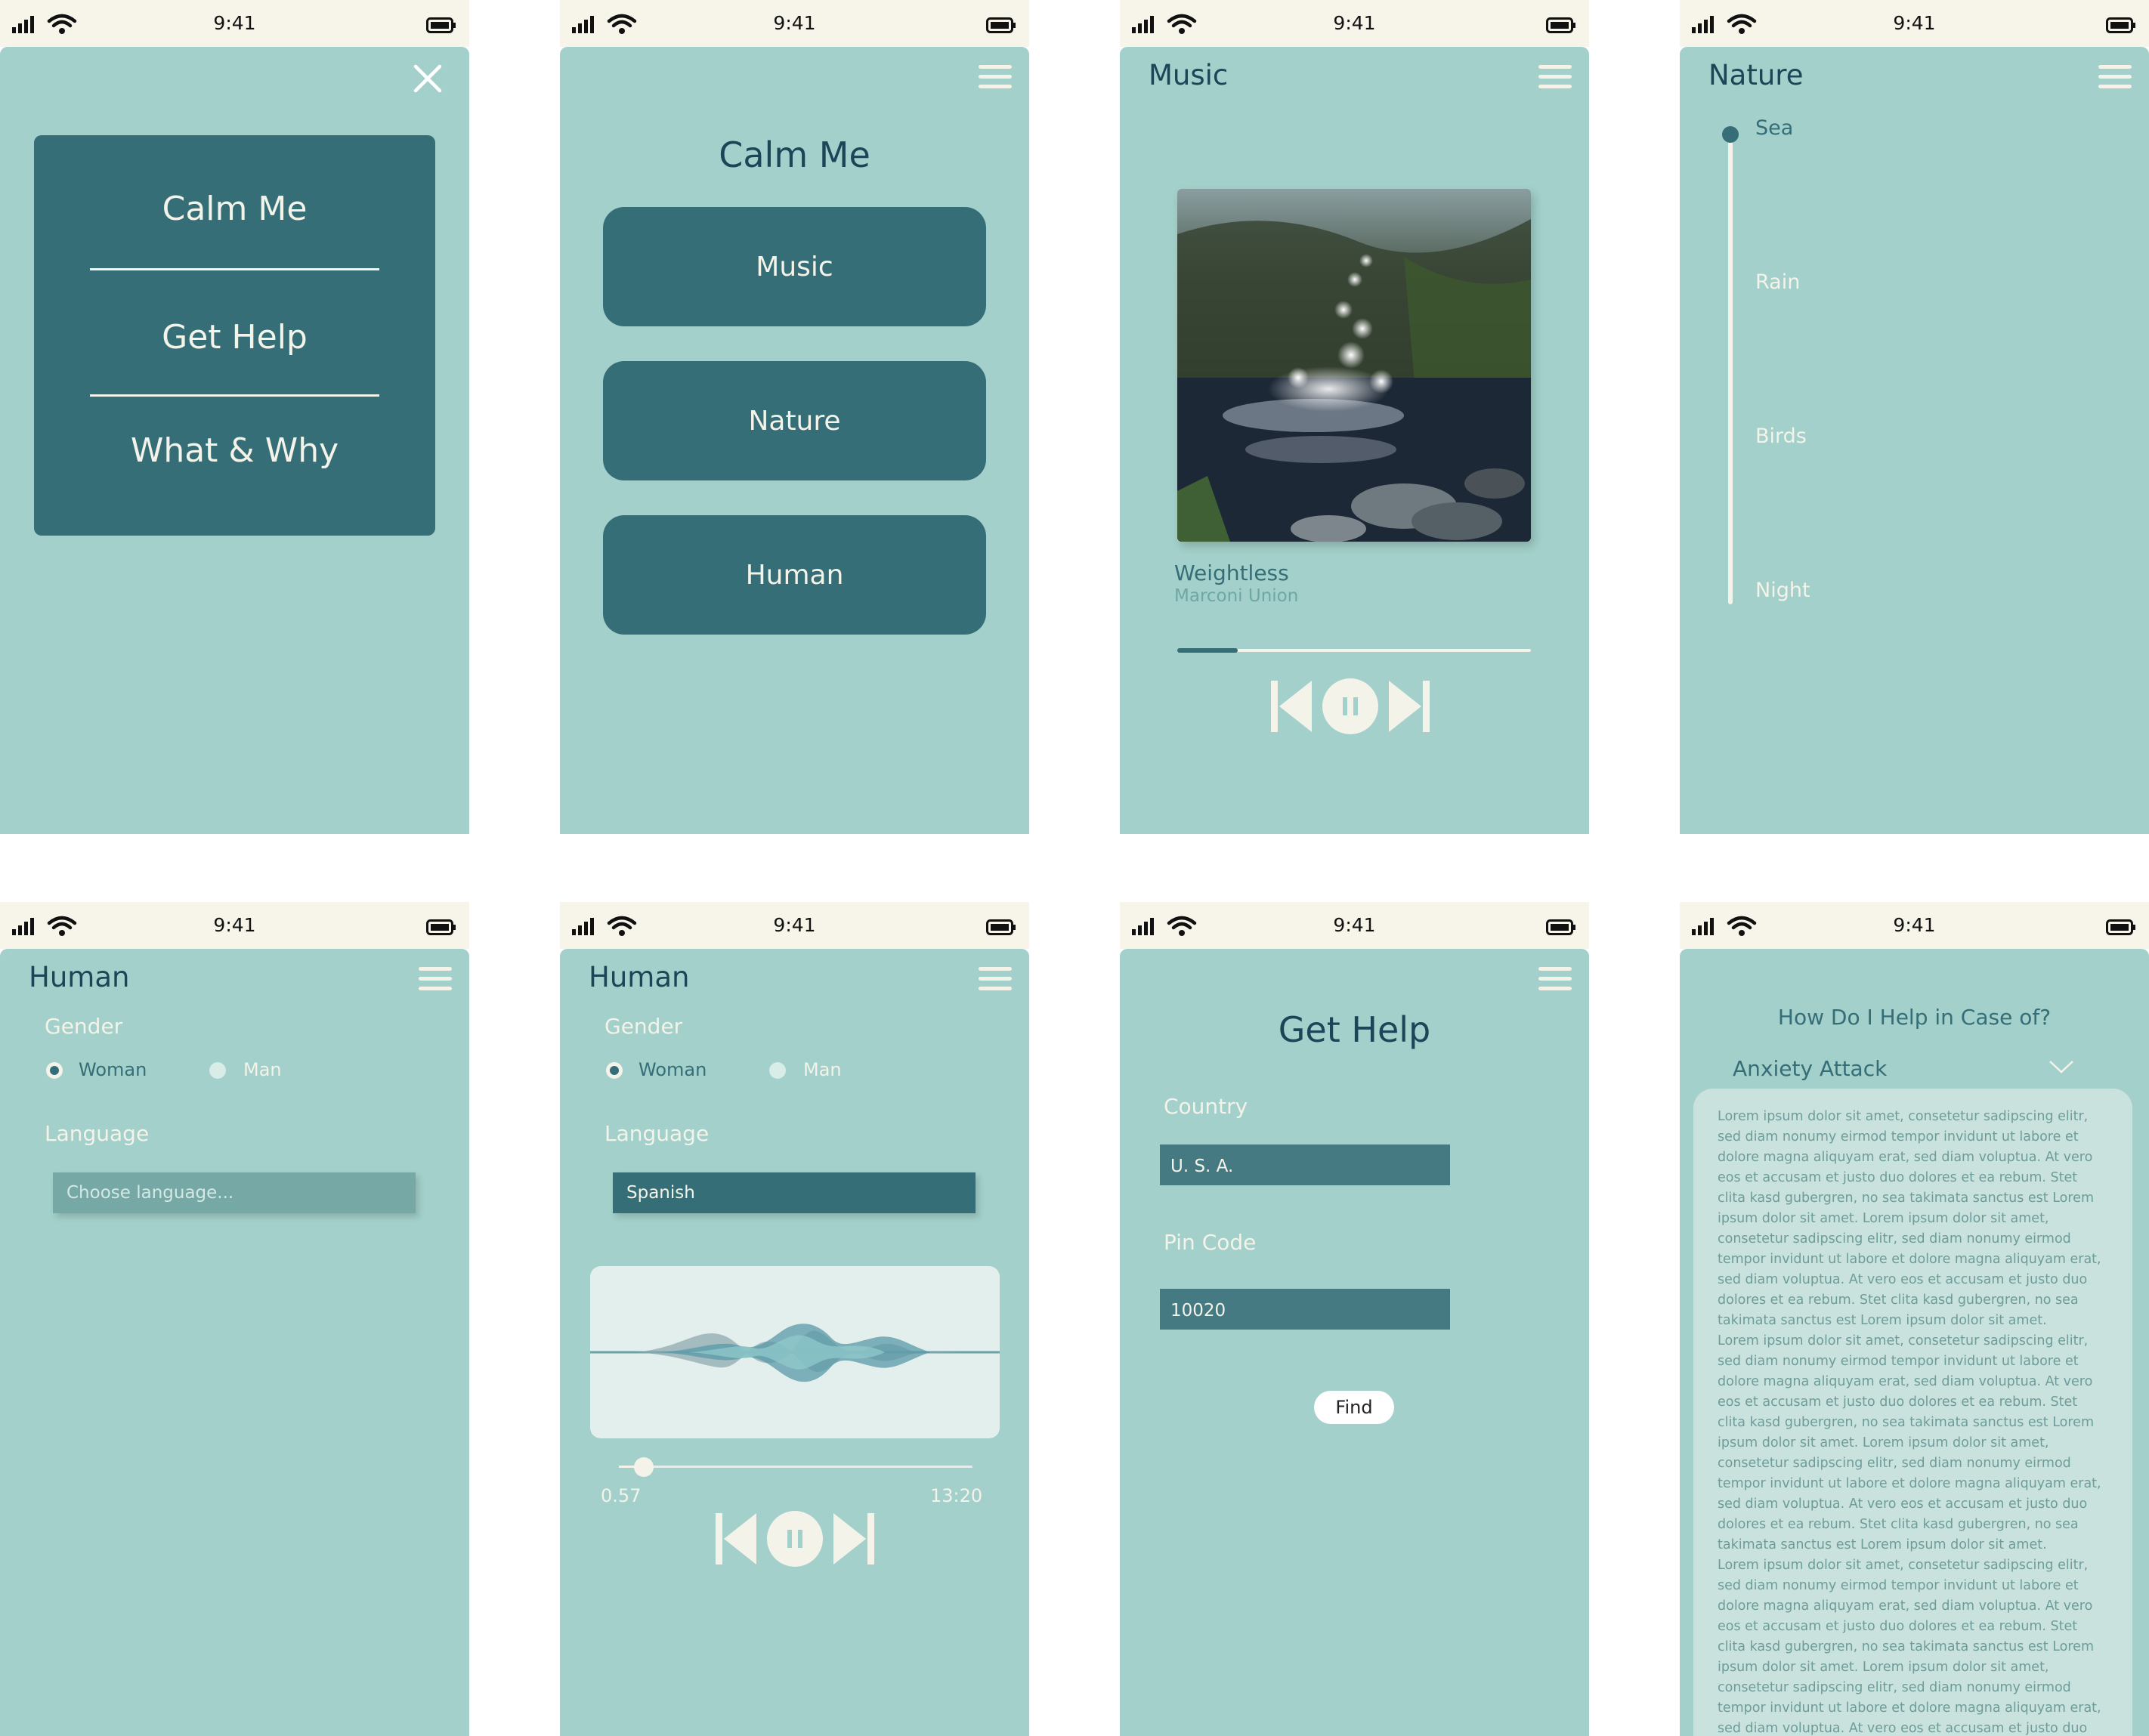 This screenshot has height=1736, width=2149. I want to click on page-title: Get Help, so click(1354, 1029).